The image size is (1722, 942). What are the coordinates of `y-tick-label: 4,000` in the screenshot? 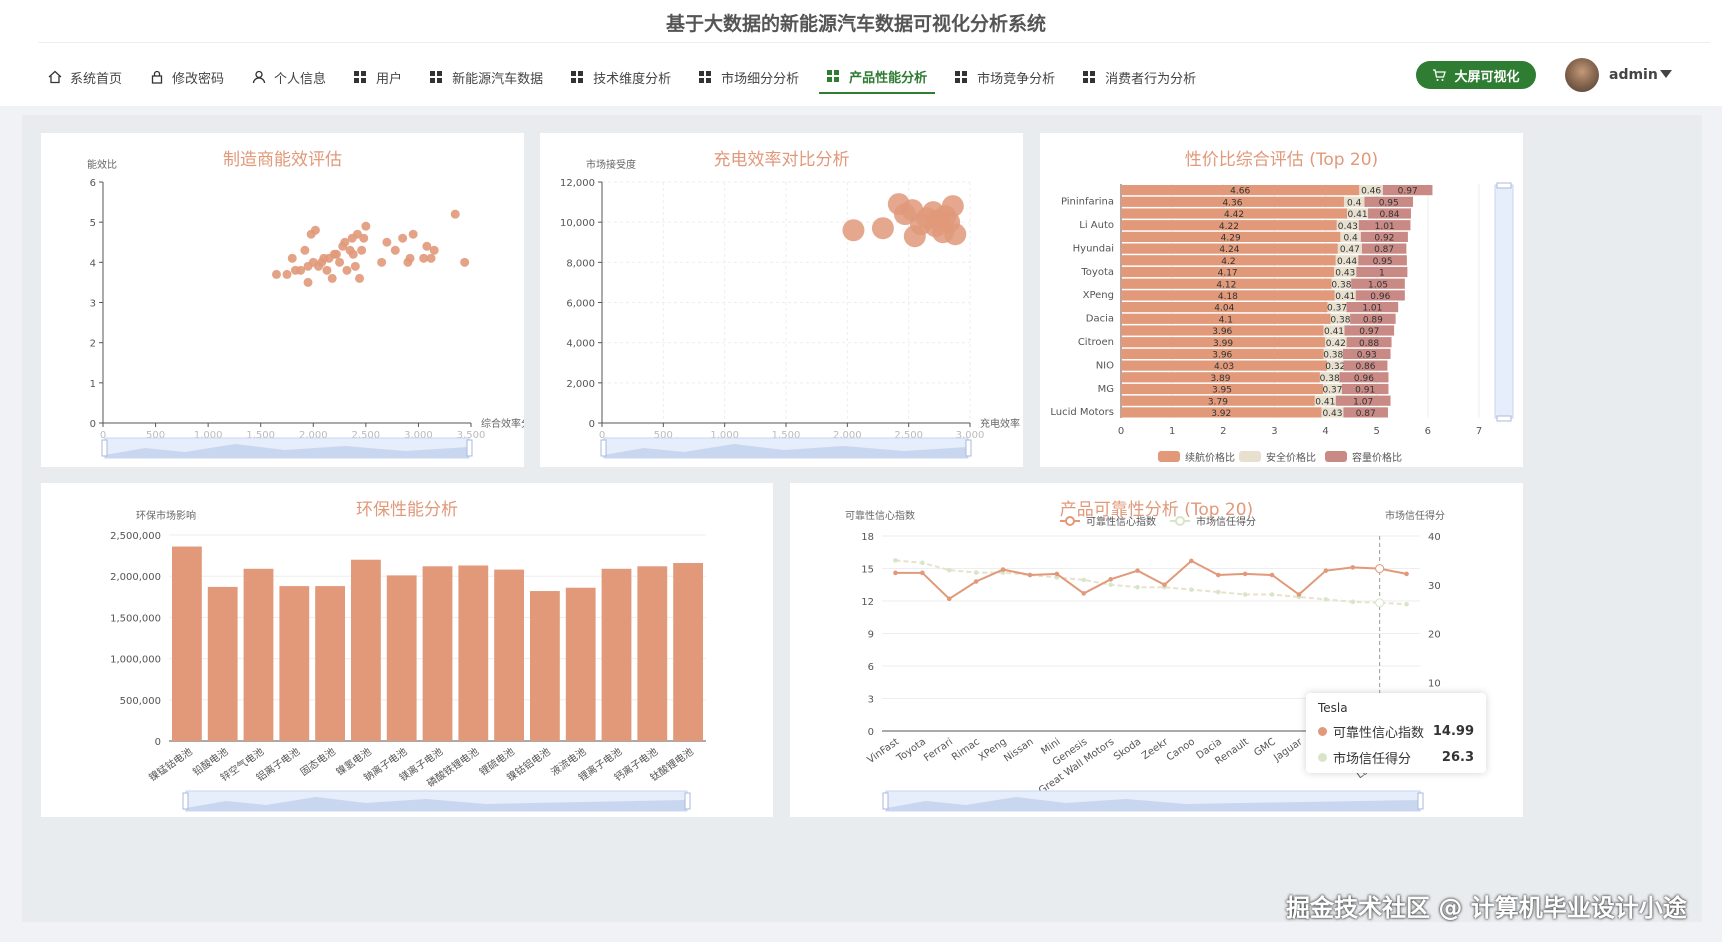 It's located at (580, 344).